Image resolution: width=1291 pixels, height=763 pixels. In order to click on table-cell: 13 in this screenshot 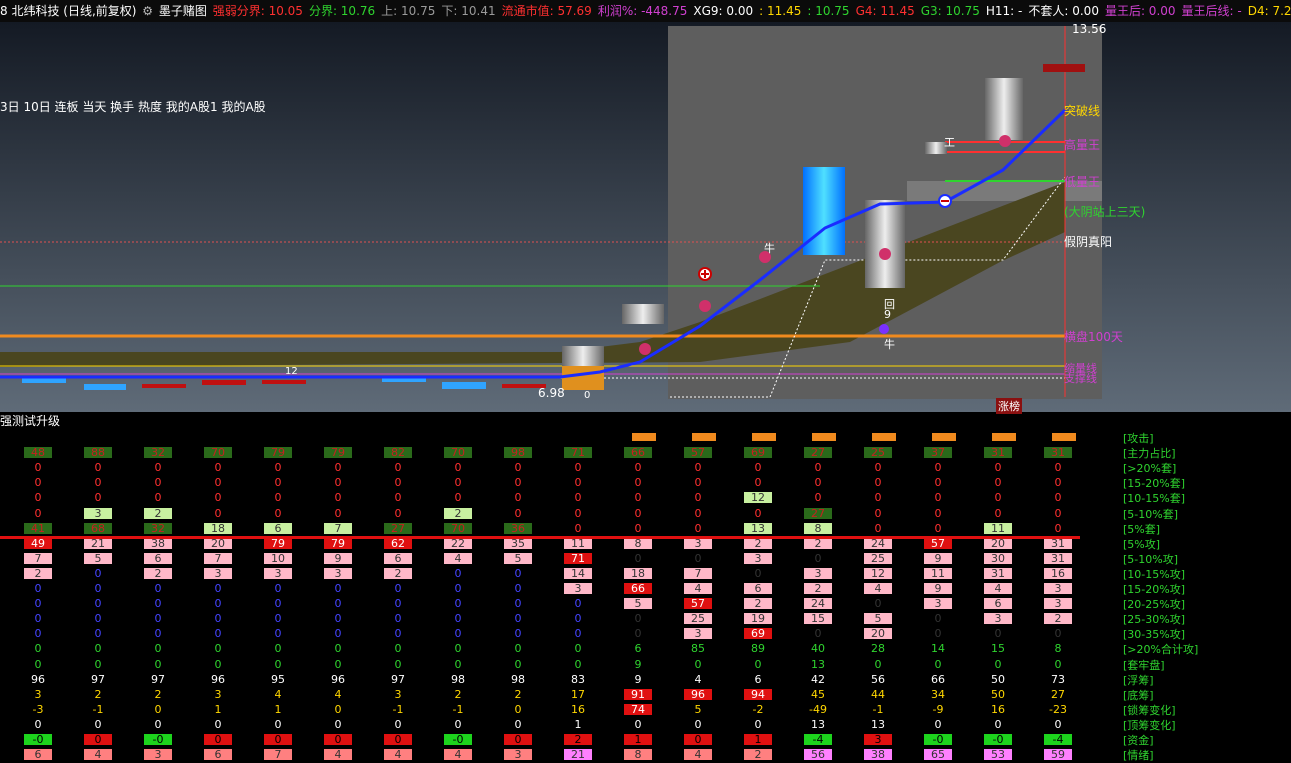, I will do `click(818, 724)`.